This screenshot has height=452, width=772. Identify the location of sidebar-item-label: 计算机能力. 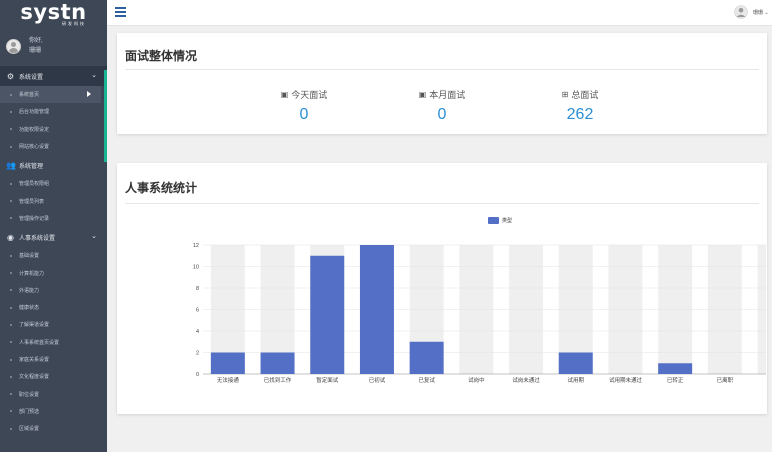
(32, 273).